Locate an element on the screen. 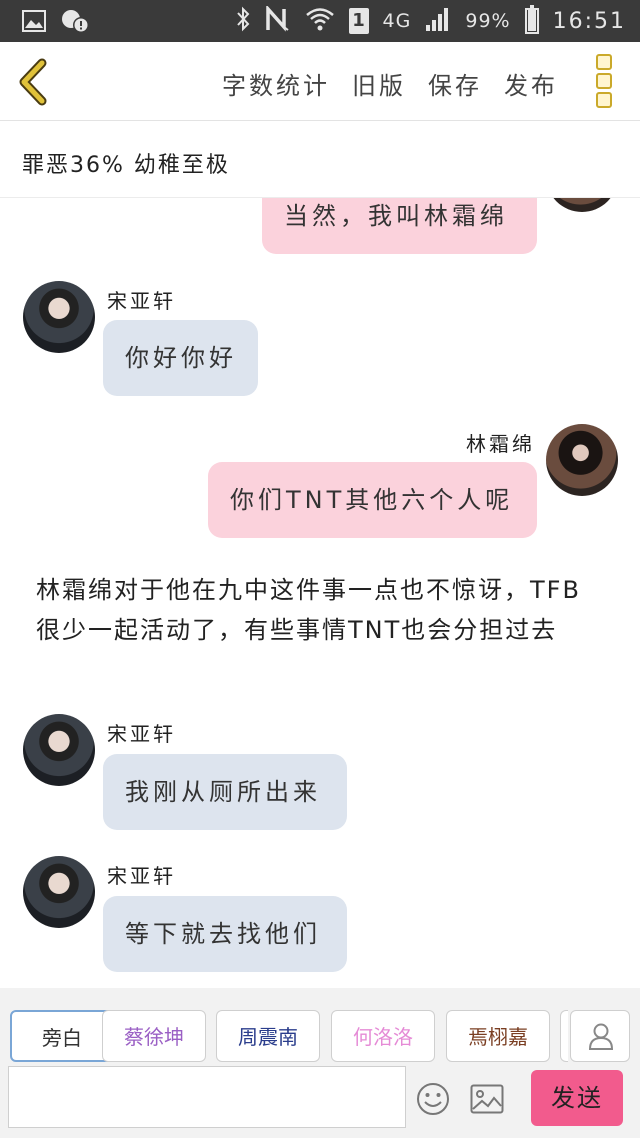  role-chip: 蔡徐坤 is located at coordinates (154, 1036).